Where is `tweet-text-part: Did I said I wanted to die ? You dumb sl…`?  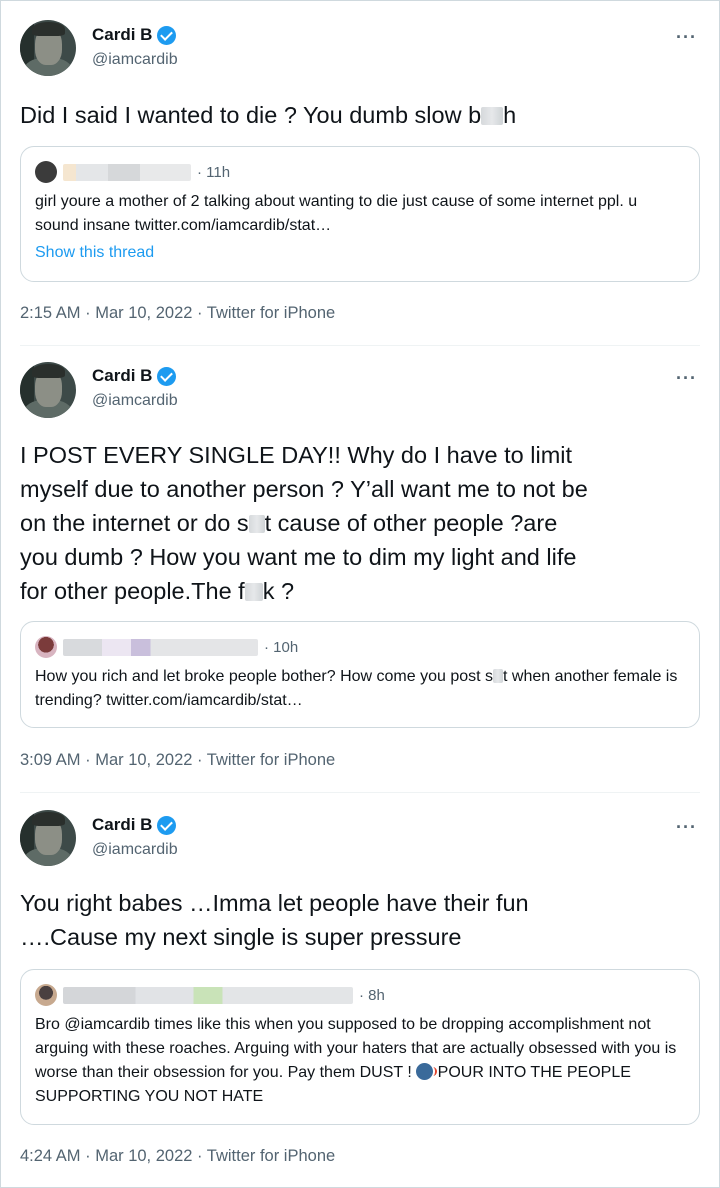 tweet-text-part: Did I said I wanted to die ? You dumb sl… is located at coordinates (251, 115).